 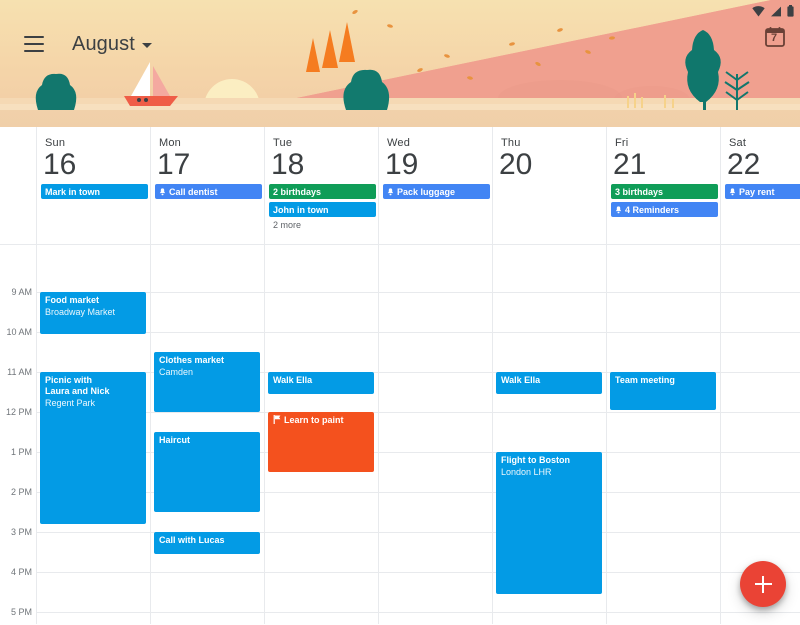 I want to click on month-label: August, so click(x=103, y=43).